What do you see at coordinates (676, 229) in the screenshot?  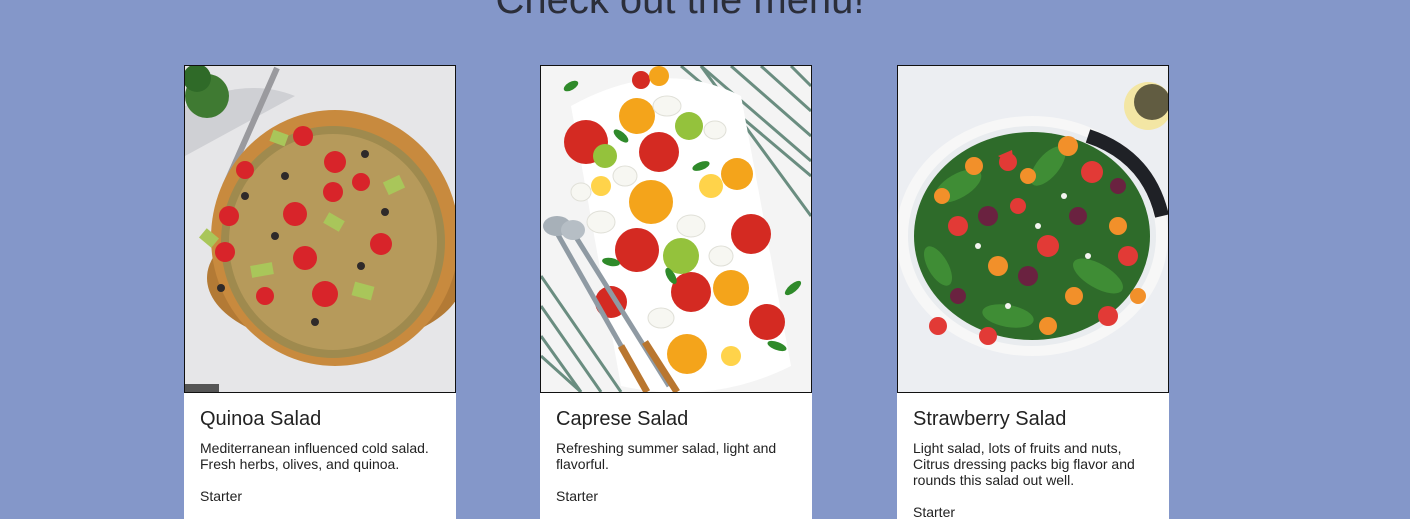 I see `caprese-salad-image` at bounding box center [676, 229].